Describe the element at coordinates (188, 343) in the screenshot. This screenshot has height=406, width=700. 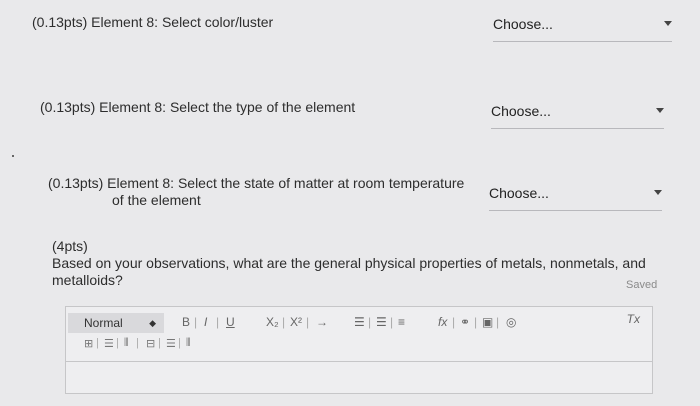
I see `table-column-delete-icon: ⫴` at that location.